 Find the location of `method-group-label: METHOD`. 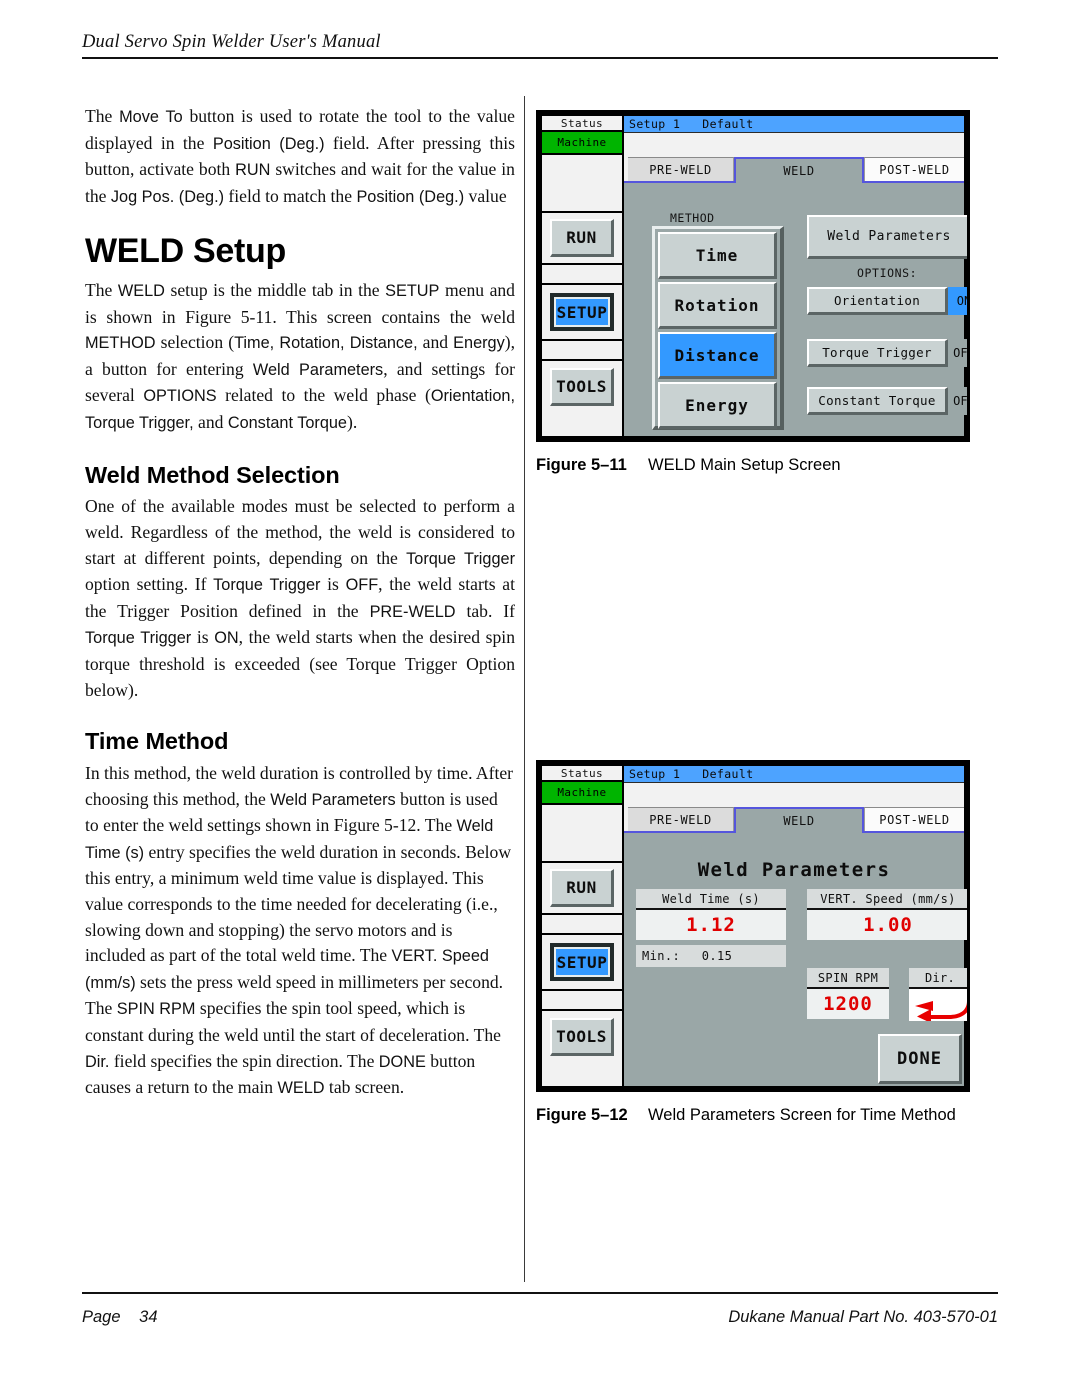

method-group-label: METHOD is located at coordinates (692, 218).